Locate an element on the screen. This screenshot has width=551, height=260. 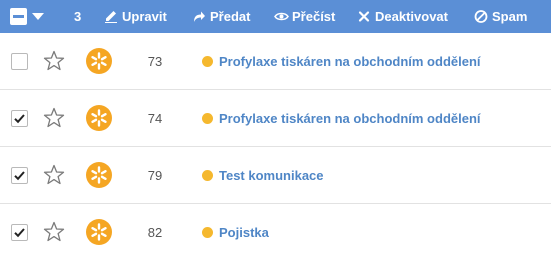
select-all-checkbox is located at coordinates (18, 16).